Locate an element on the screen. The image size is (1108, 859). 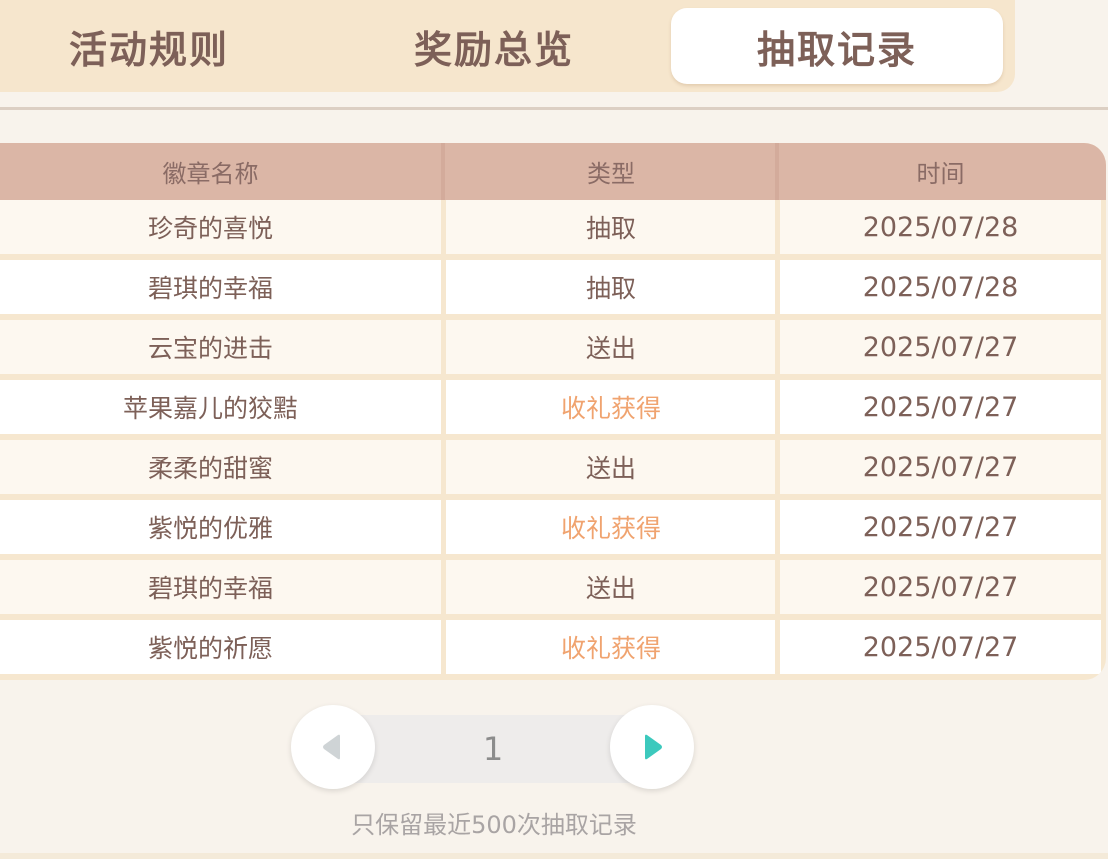
badge-name-cell: 紫悦的优雅 is located at coordinates (210, 528).